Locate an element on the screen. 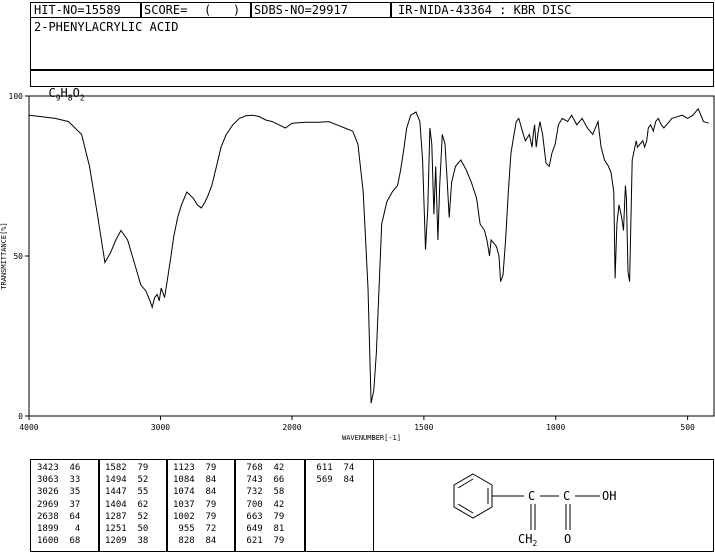 Image resolution: width=715 pixels, height=553 pixels. carboxyl-carbon: C is located at coordinates (566, 496).